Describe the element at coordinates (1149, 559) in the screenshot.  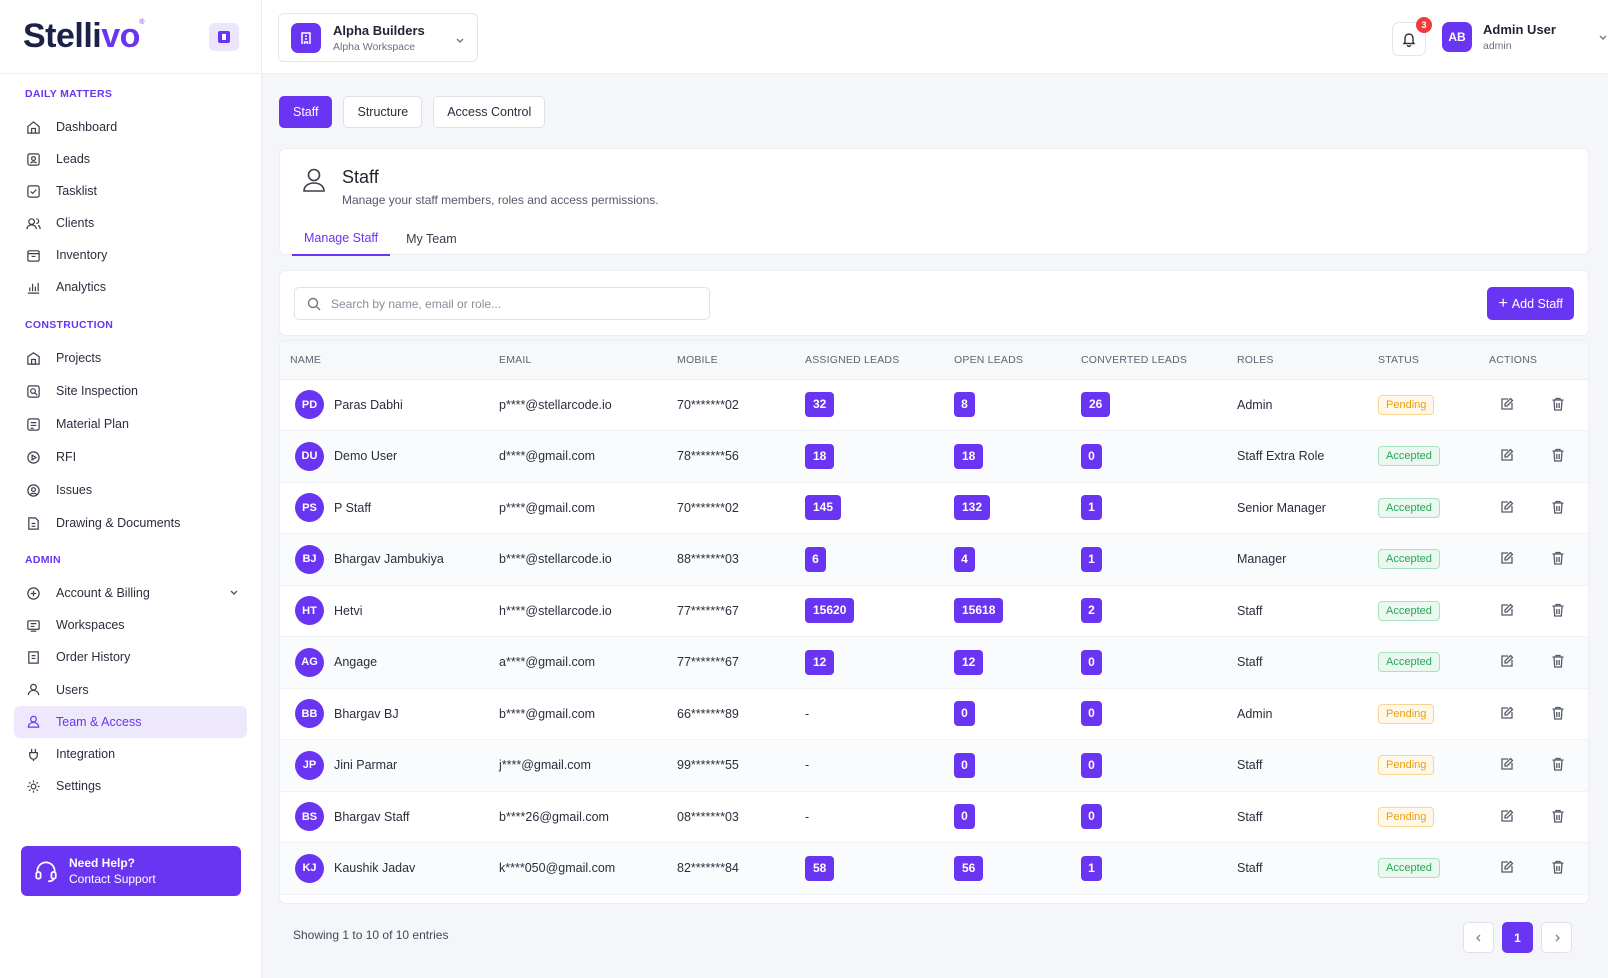
I see `converted-leads-cell: 1` at that location.